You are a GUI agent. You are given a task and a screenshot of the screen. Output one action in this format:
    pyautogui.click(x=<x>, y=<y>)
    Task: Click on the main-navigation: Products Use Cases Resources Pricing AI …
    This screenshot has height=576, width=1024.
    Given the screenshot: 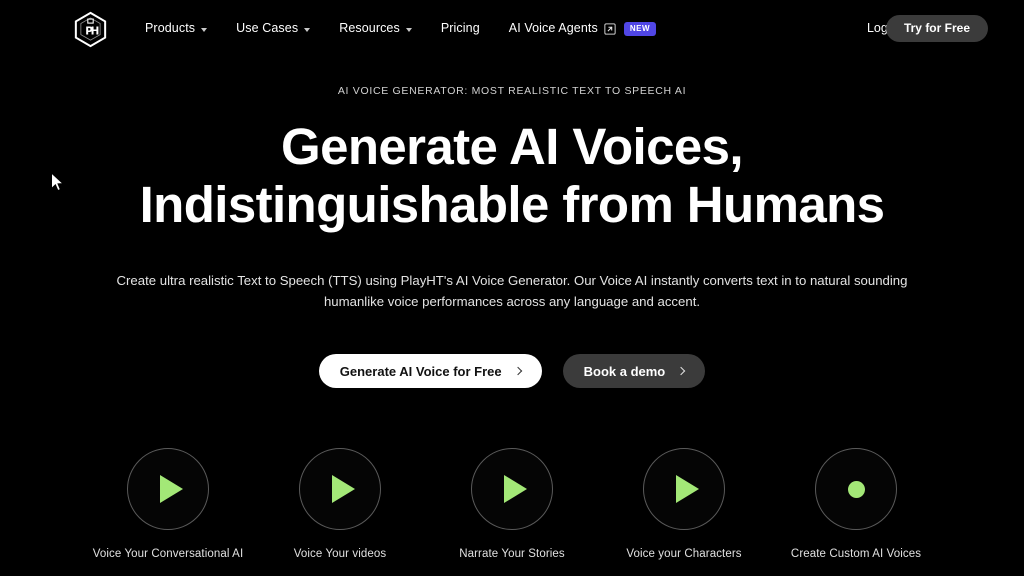 What is the action you would take?
    pyautogui.click(x=415, y=28)
    